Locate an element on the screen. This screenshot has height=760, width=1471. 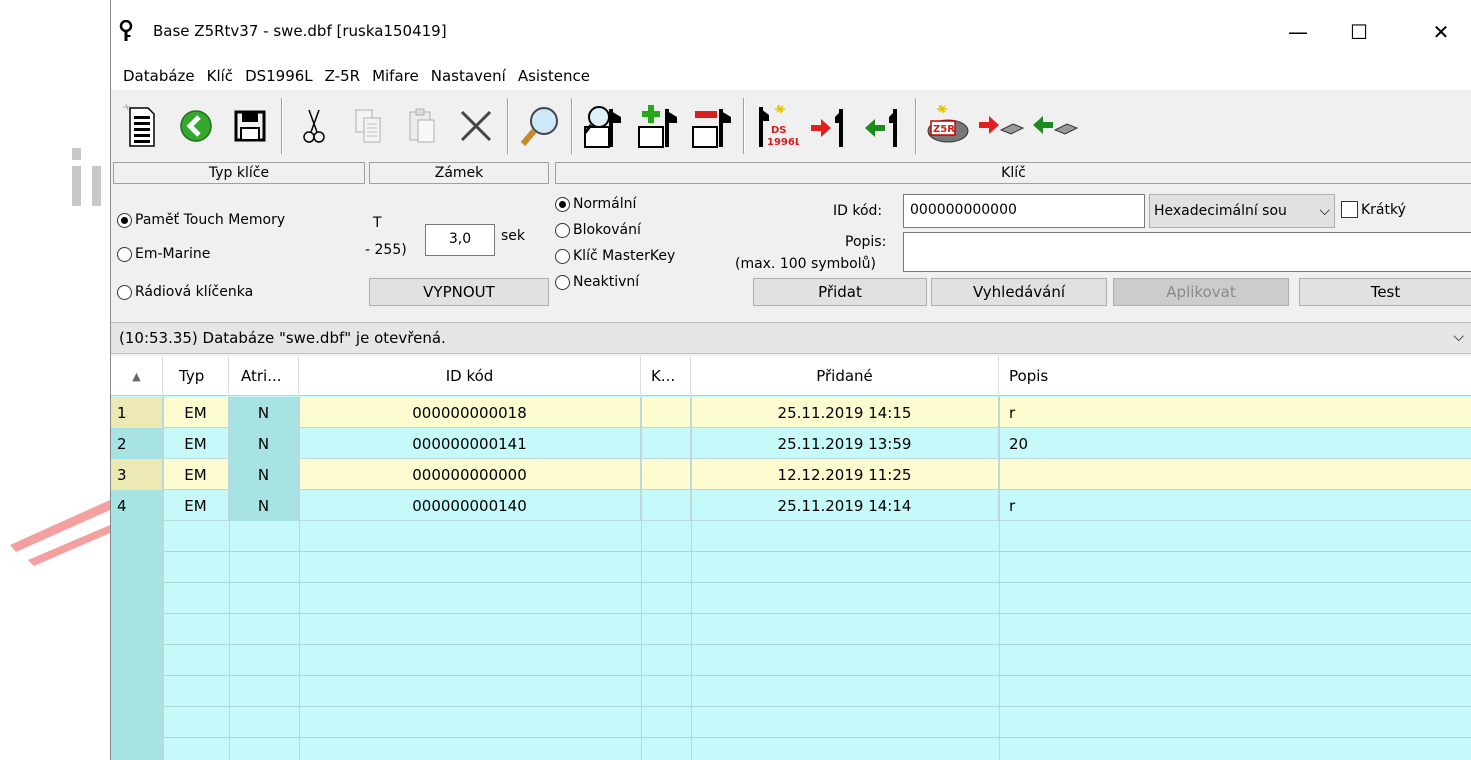
chip-read-button is located at coordinates (1056, 126).